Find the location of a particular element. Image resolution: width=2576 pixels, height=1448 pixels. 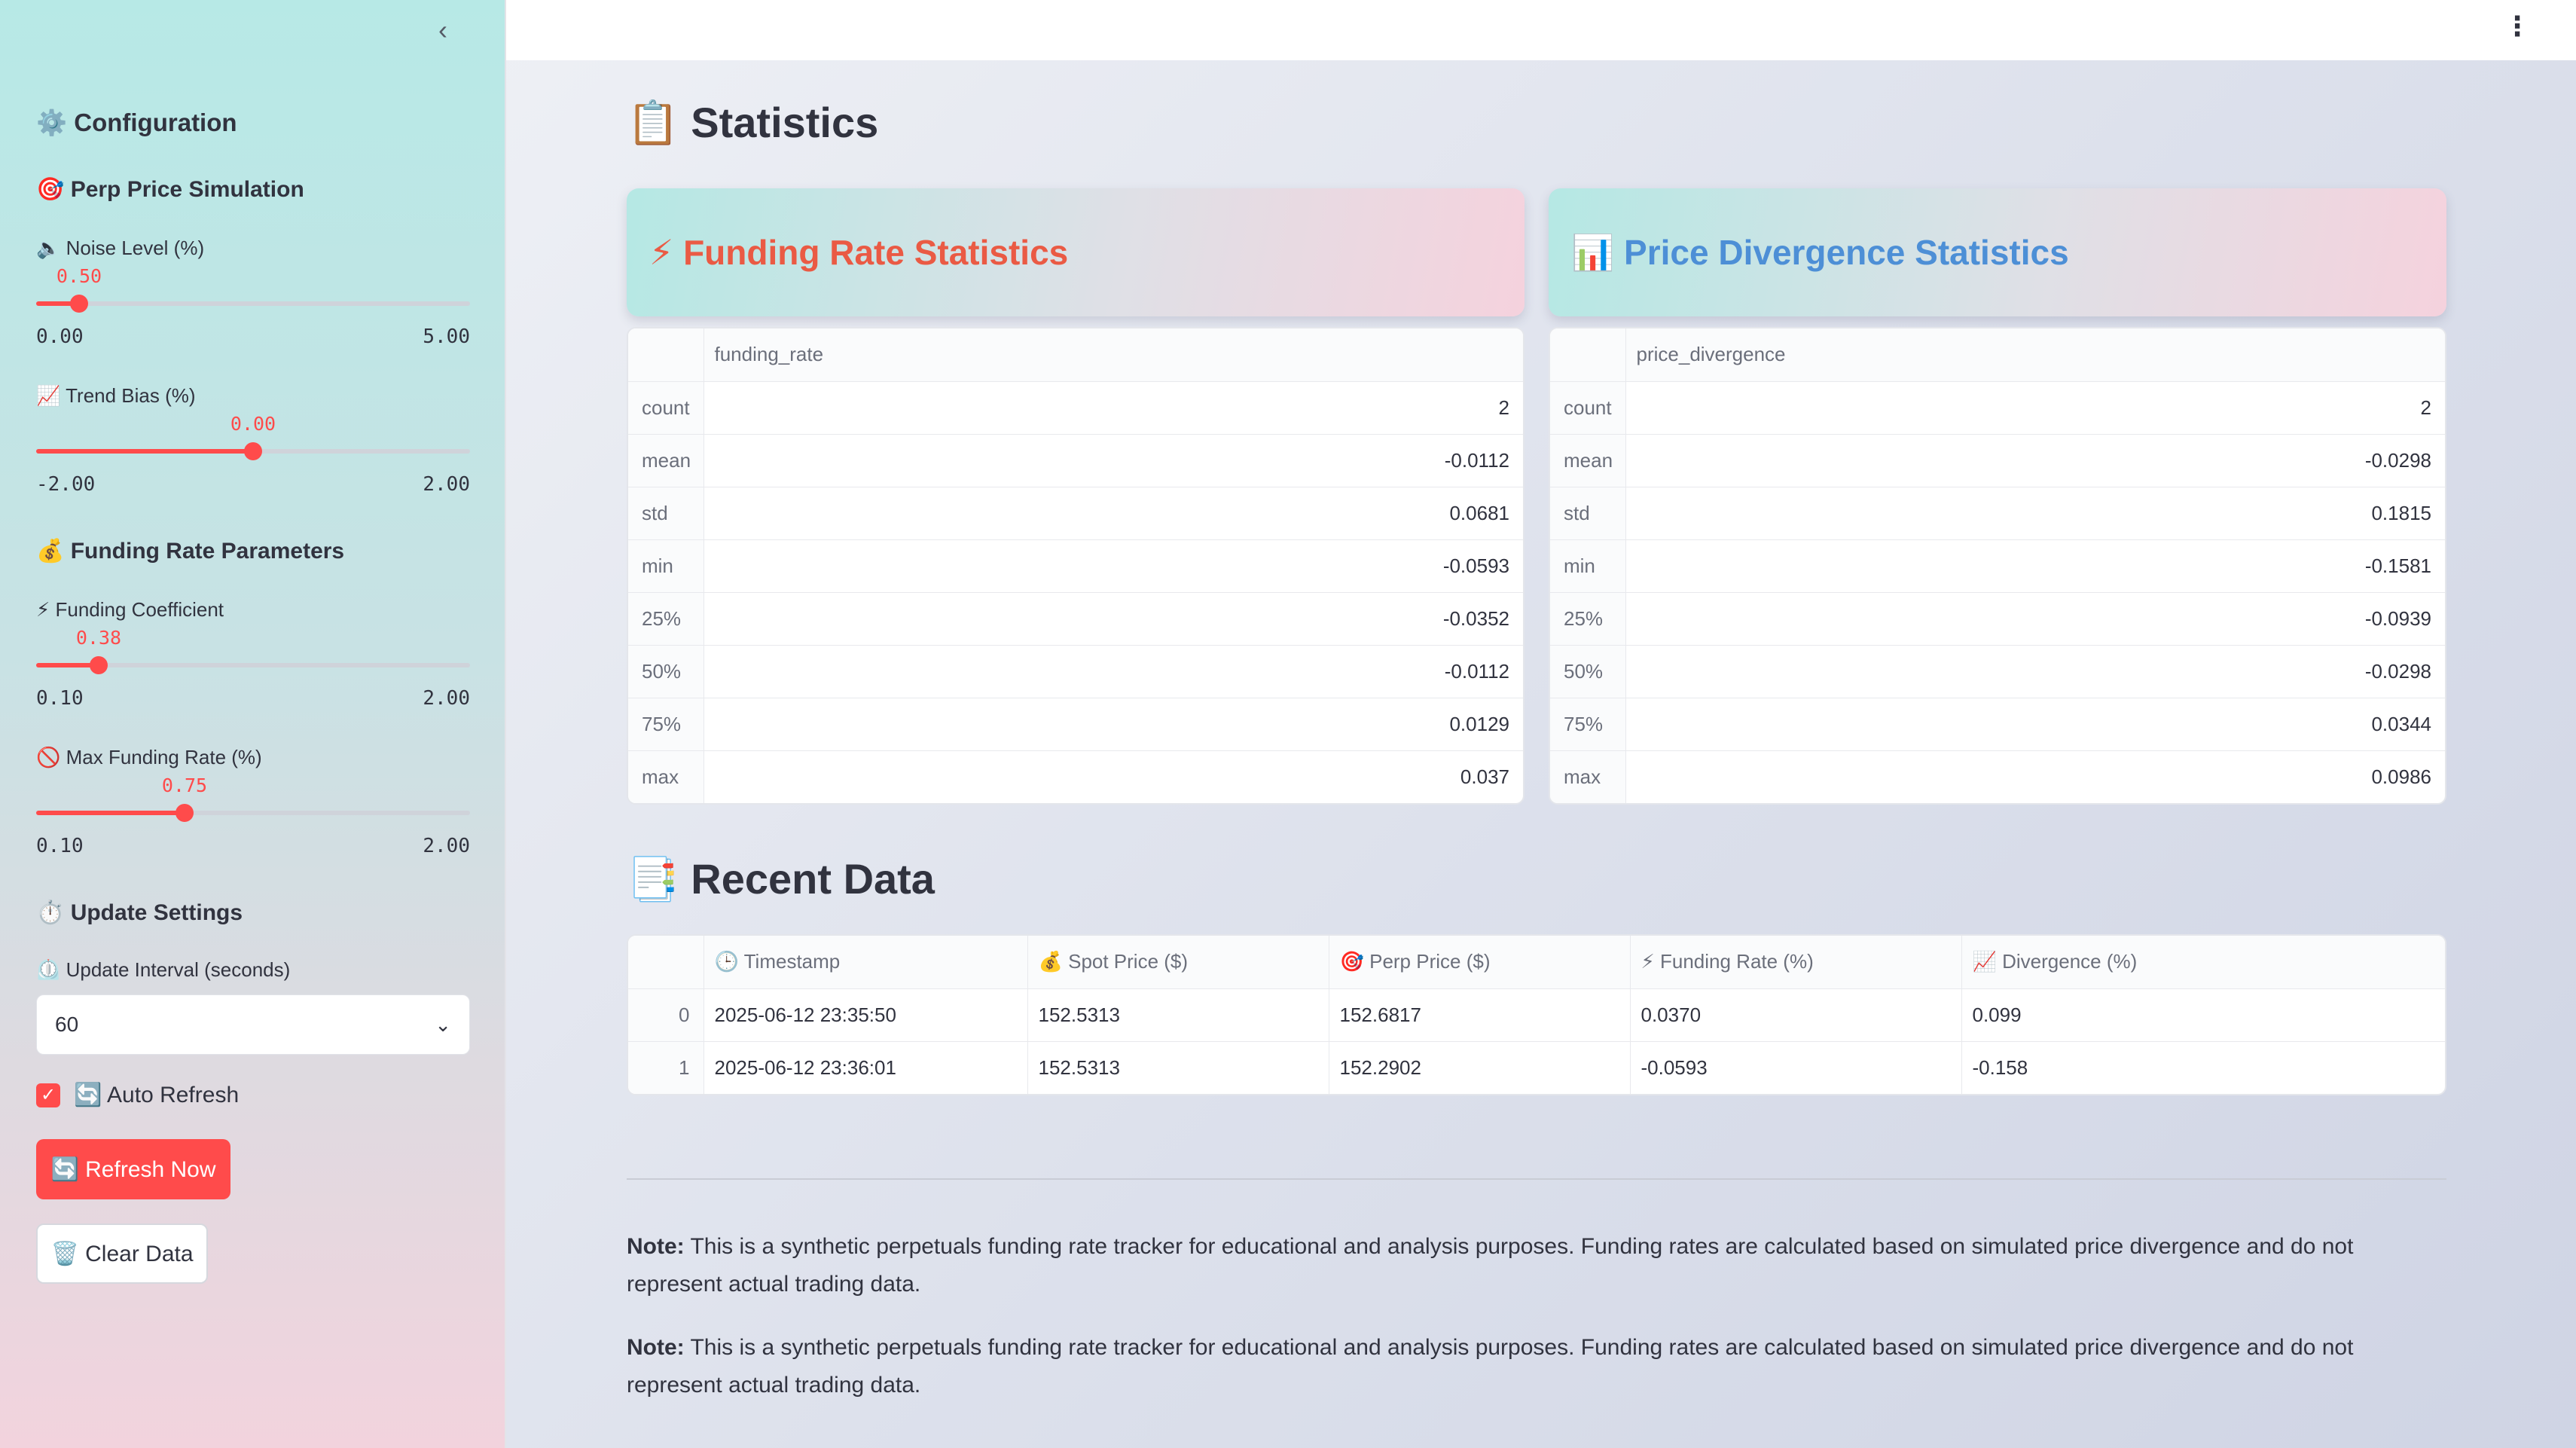

noise-level-range: 0.00 5.00 is located at coordinates (253, 336).